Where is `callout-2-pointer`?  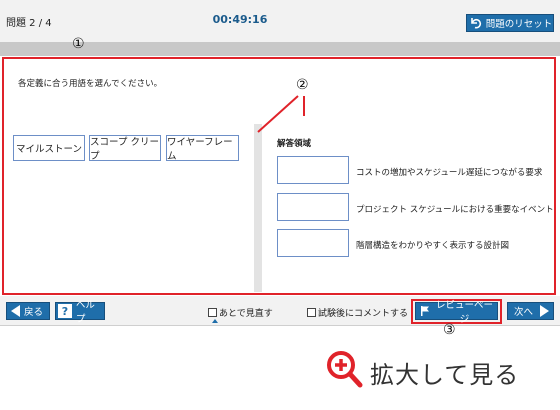
callout-2-pointer is located at coordinates (278, 114).